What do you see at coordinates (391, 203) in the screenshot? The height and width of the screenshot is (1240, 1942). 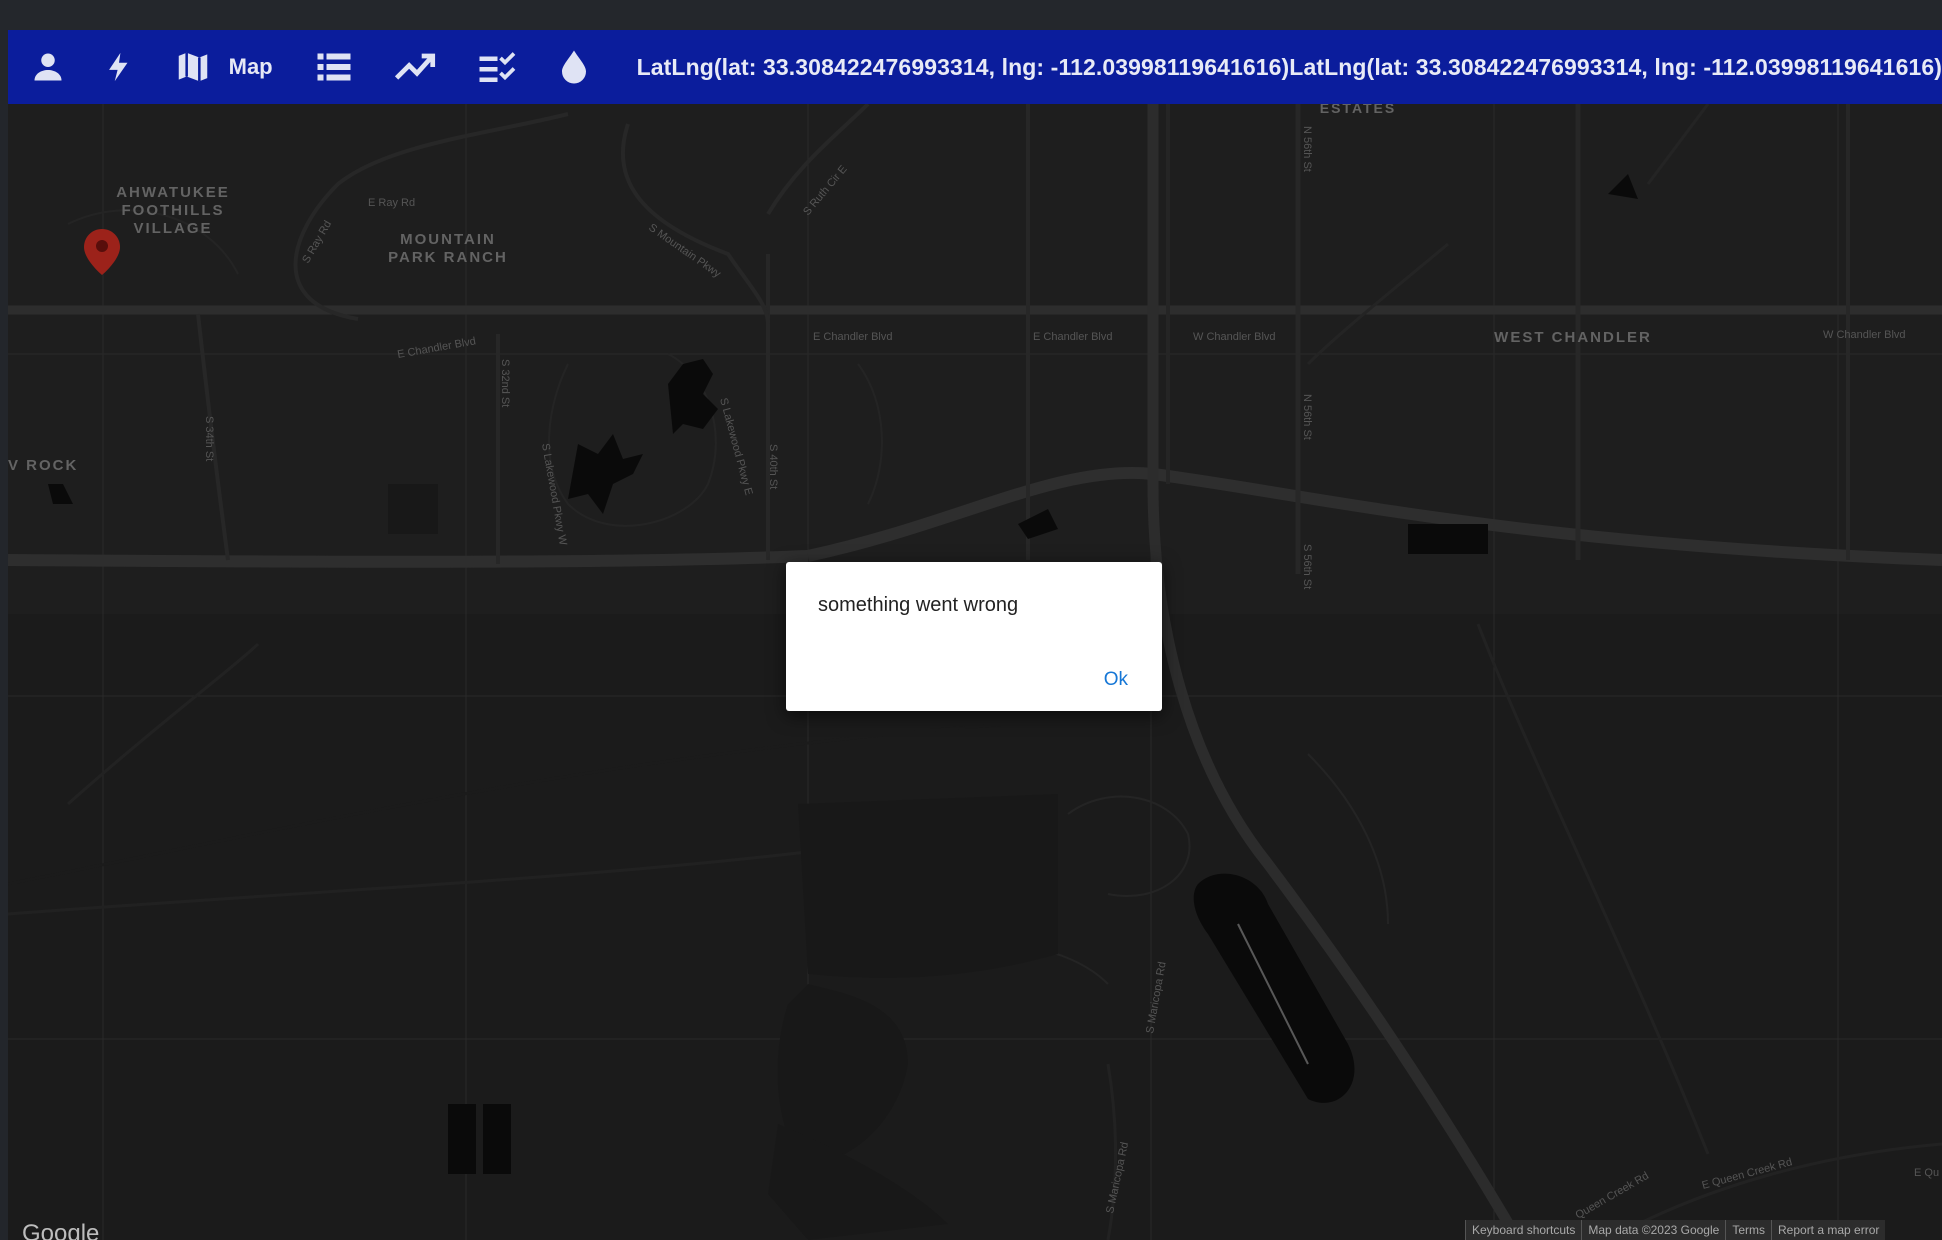 I see `street-label-e-ray-rd: E Ray Rd` at bounding box center [391, 203].